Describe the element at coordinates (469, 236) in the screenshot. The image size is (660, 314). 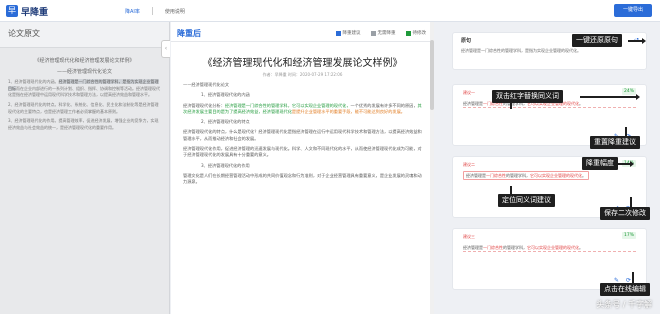
I see `suggestion-label: 建议三` at that location.